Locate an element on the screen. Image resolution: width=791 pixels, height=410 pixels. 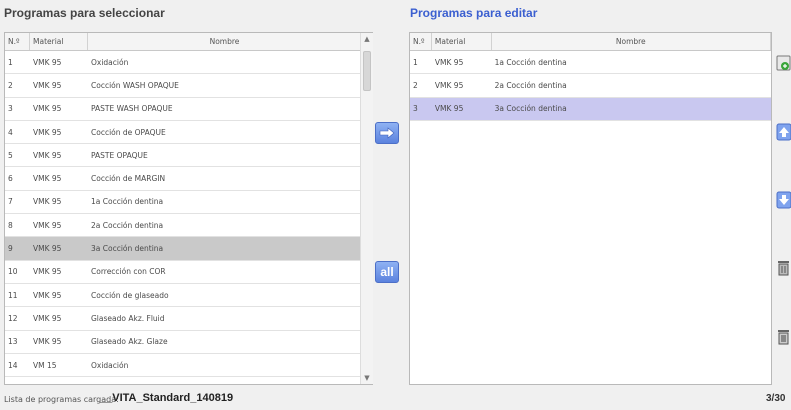
left-table-scrollbar: ▲ ▼ is located at coordinates (366, 208).